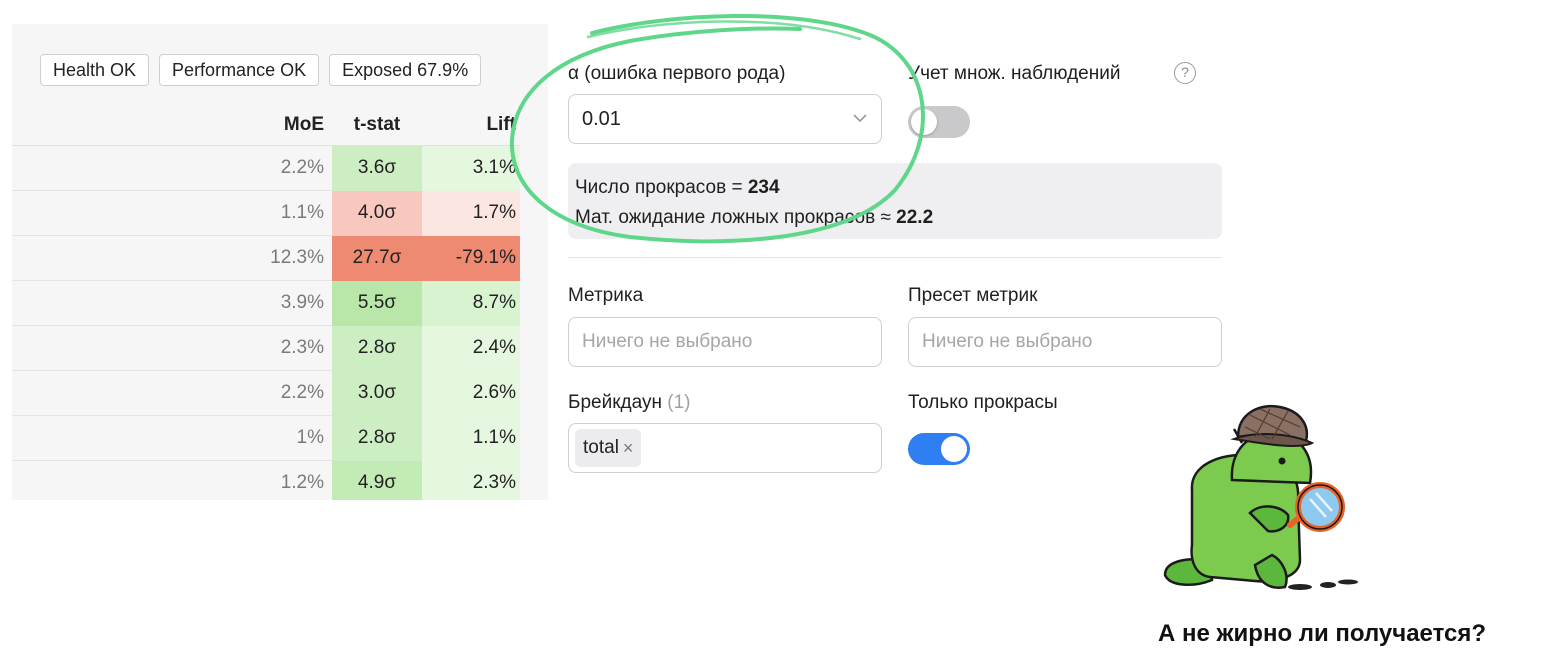  I want to click on status-badges: Health OK Performance OK Exposed 67.9%, so click(261, 70).